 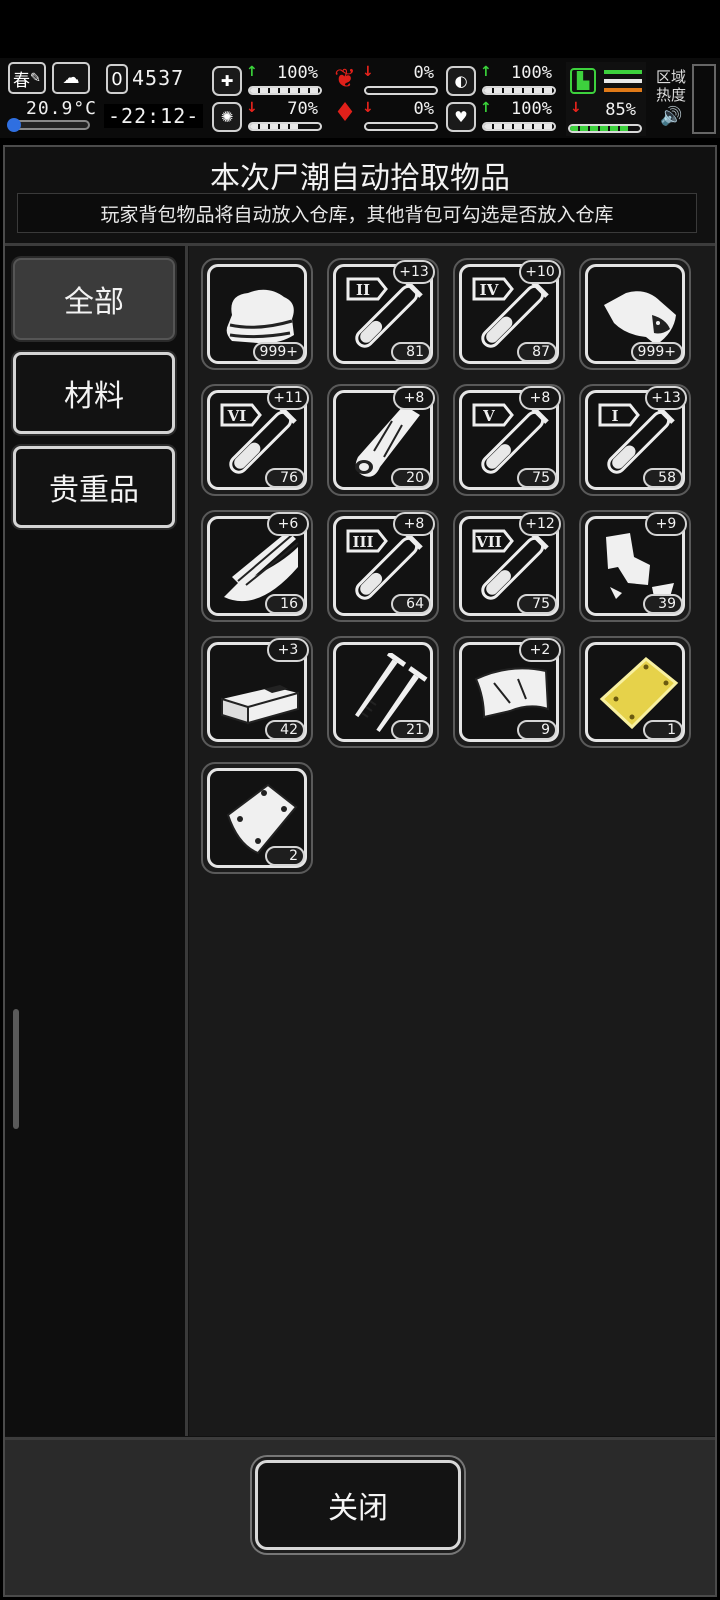 I want to click on zone-heat-label: 区域热度, so click(x=671, y=86).